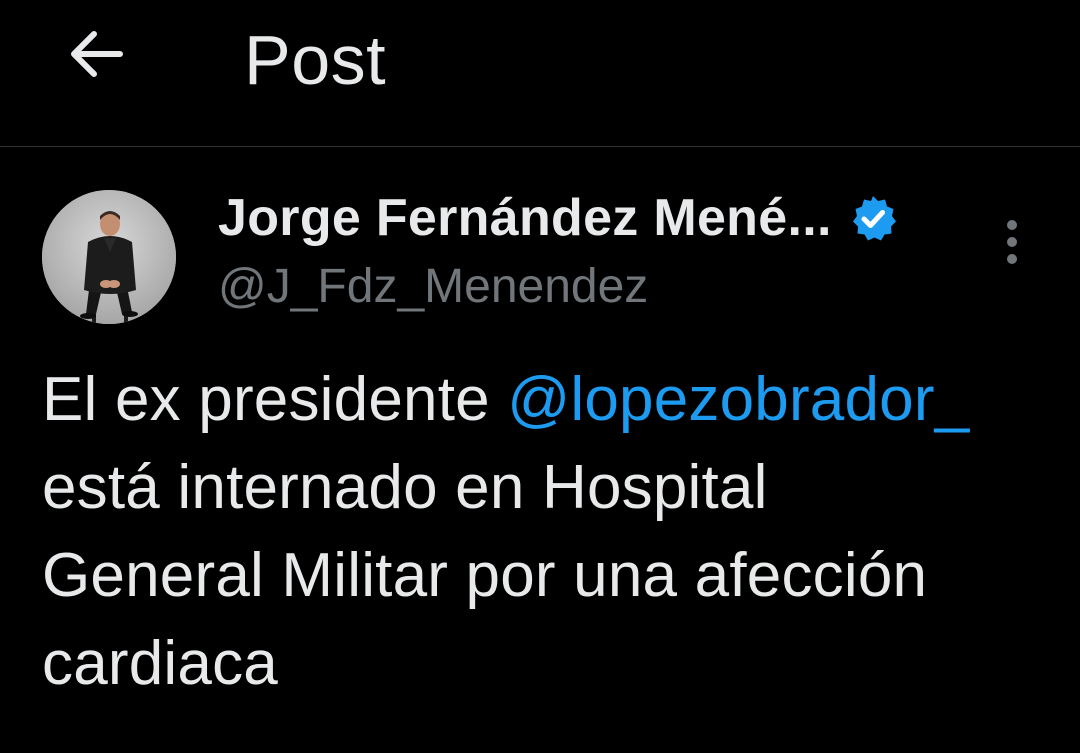  What do you see at coordinates (405, 487) in the screenshot?
I see `post-text-segment: está internado en Hospital` at bounding box center [405, 487].